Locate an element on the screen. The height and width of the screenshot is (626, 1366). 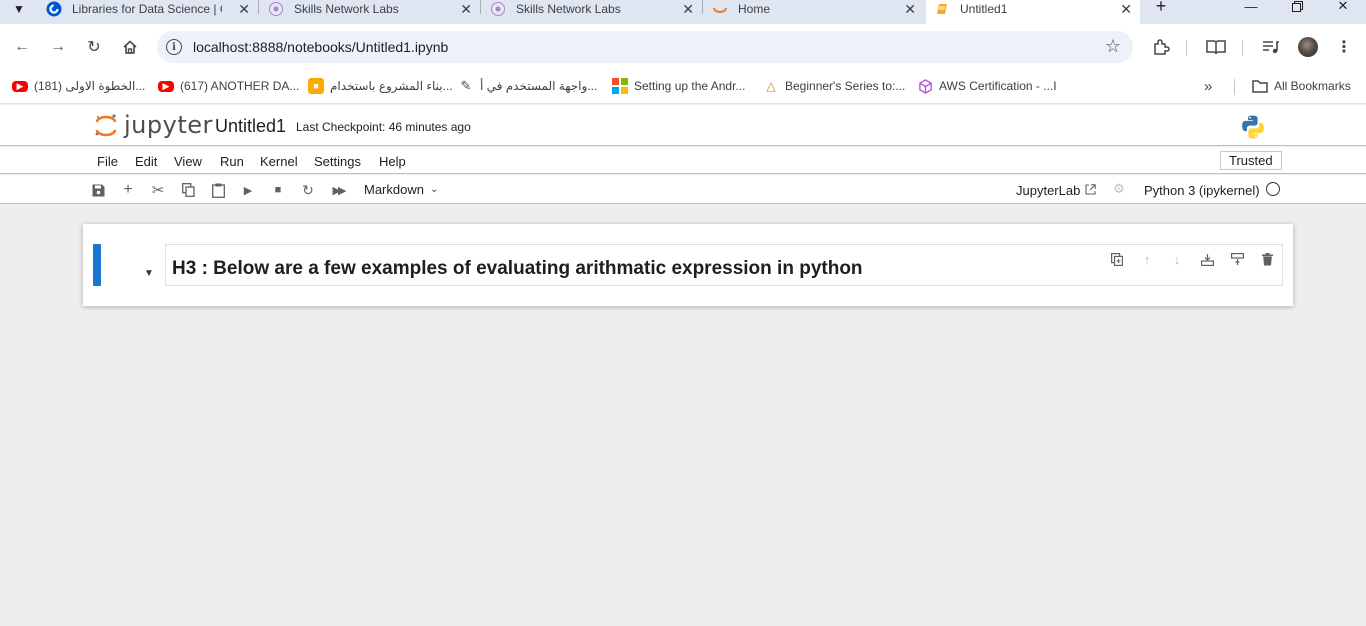
all-bookmarks-label: All Bookmarks is located at coordinates (1312, 86).